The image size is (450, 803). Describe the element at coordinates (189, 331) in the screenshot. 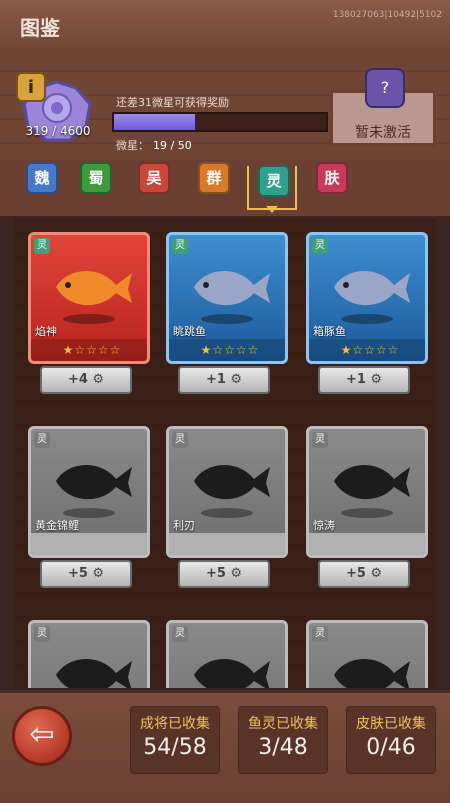

I see `card-name: 眺跳鱼` at that location.